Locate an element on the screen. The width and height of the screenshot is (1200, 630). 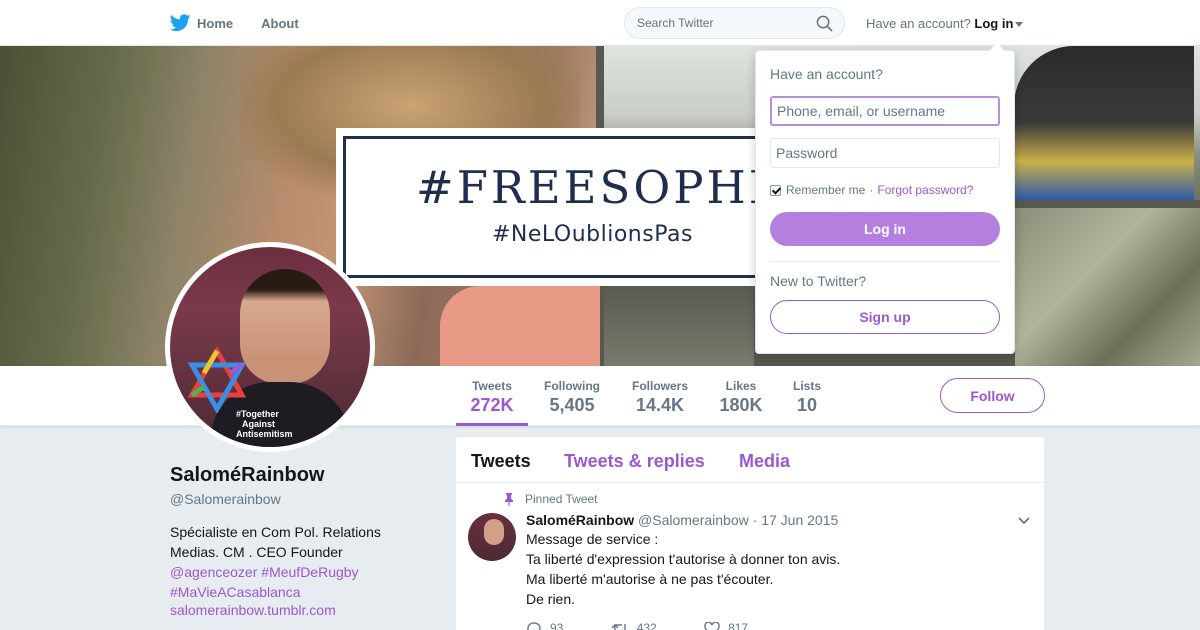
tweet-actions: 93 432 817 is located at coordinates (659, 625).